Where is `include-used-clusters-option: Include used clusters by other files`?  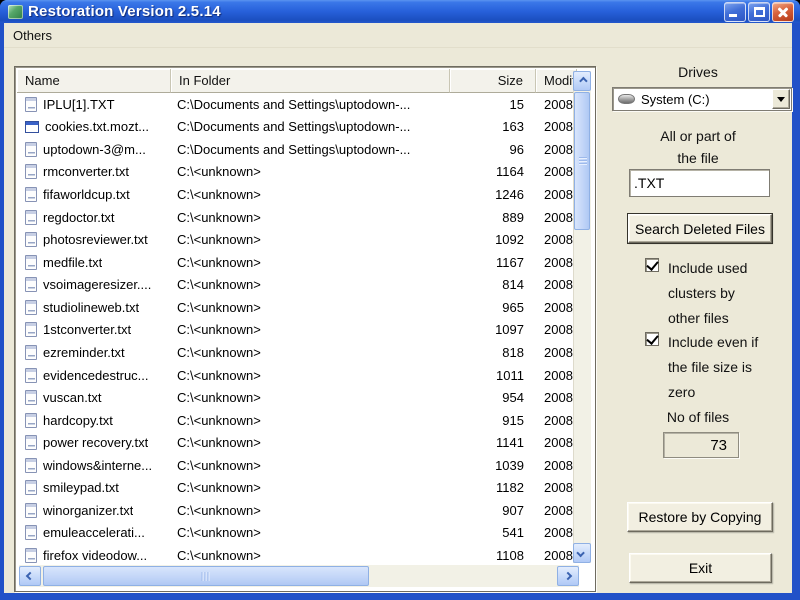
include-used-clusters-option: Include used clusters by other files is located at coordinates (696, 293).